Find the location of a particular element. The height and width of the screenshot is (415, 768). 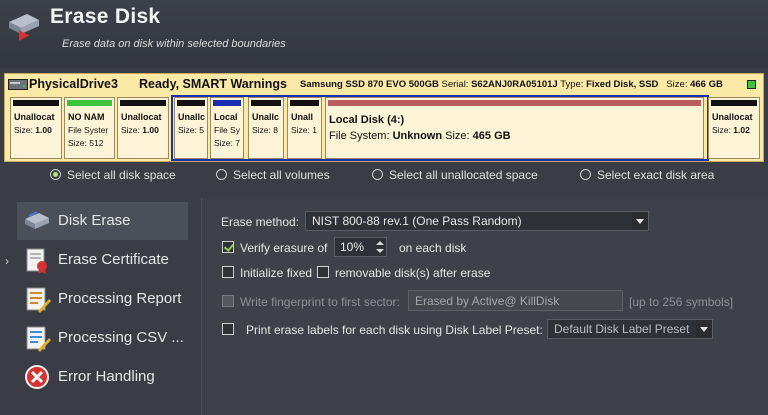

radio-select-all-disk-space: Select all disk space is located at coordinates (113, 176).